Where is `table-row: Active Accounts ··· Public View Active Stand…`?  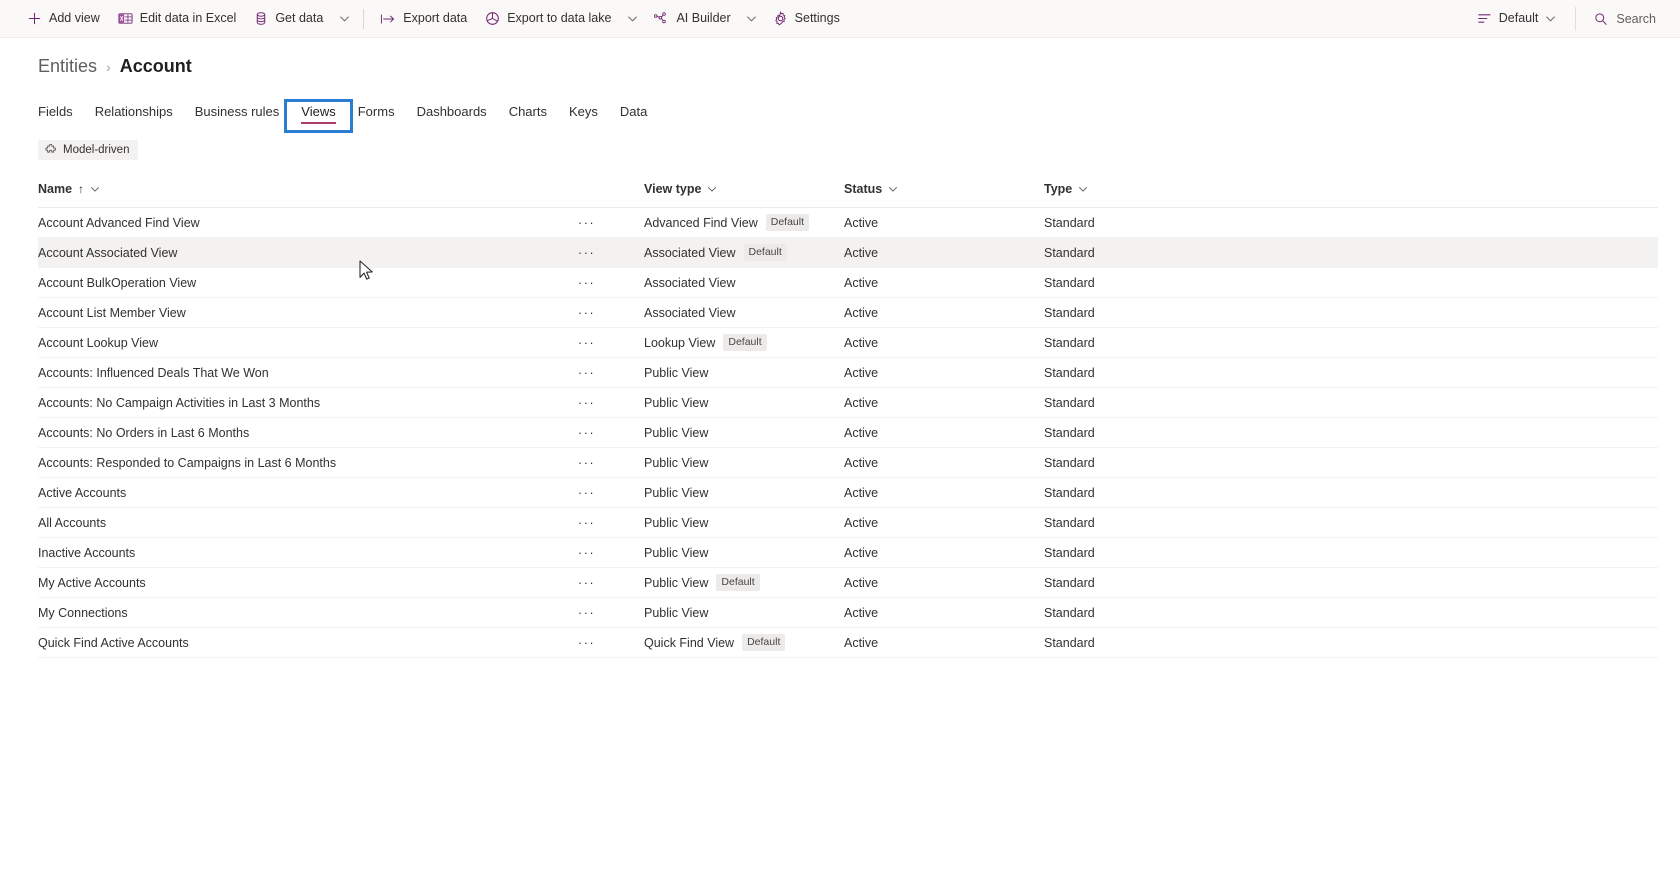 table-row: Active Accounts ··· Public View Active Stand… is located at coordinates (848, 492).